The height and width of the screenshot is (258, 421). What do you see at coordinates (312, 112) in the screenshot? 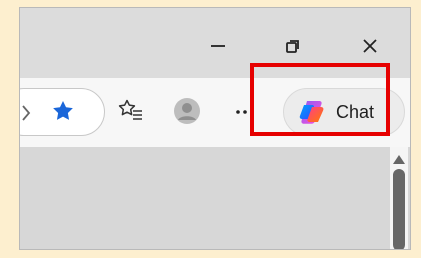
I see `copilot-icon` at bounding box center [312, 112].